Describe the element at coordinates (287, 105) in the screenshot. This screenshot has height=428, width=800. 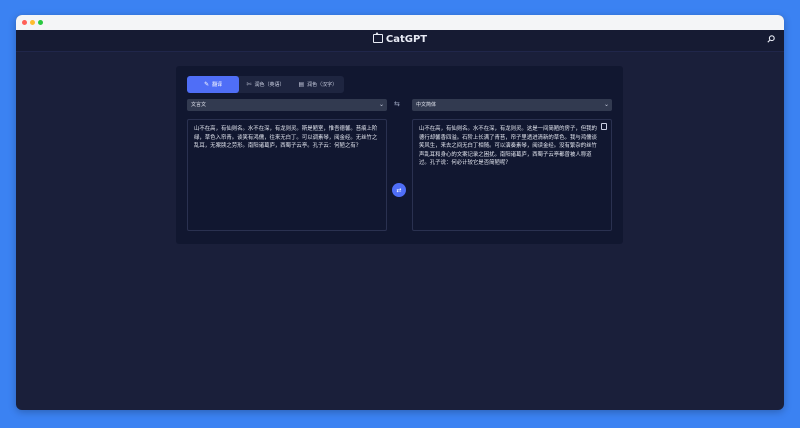
I see `source-language-select: 文言文 ⌄` at that location.